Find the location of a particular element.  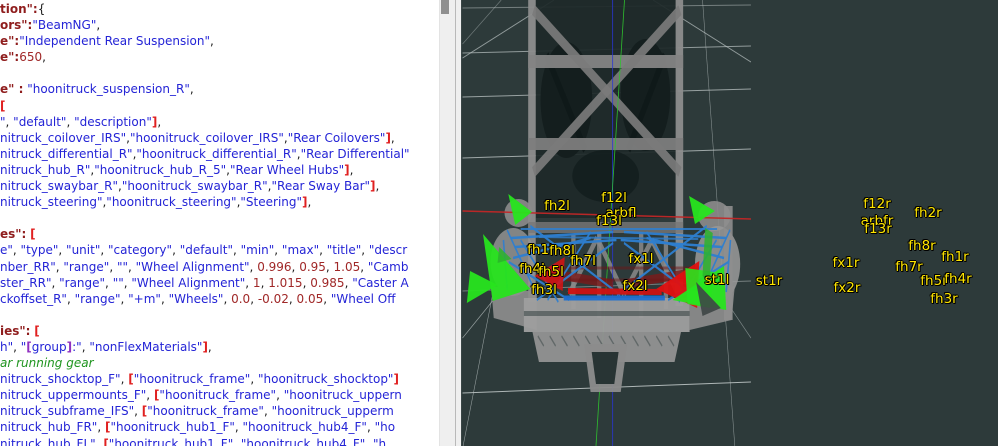

code-line: ar running gear is located at coordinates (47, 363).